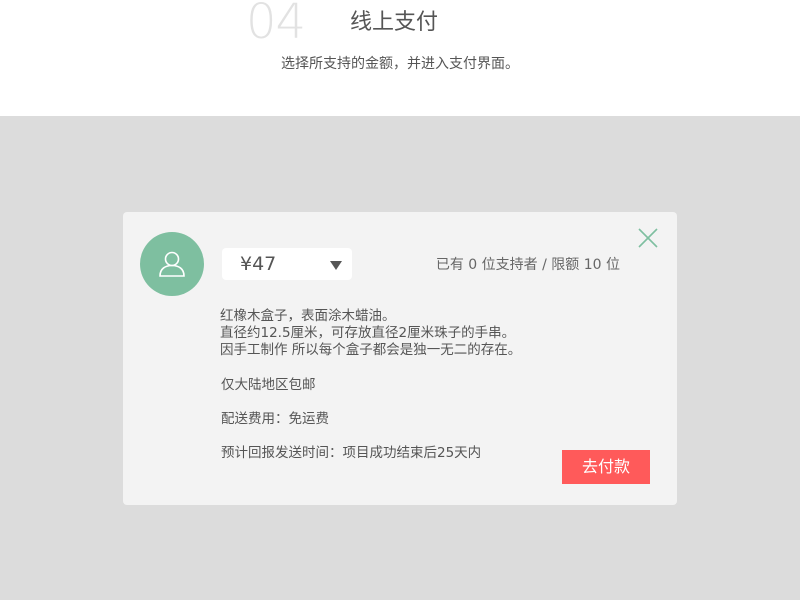 The width and height of the screenshot is (800, 600). What do you see at coordinates (276, 25) in the screenshot?
I see `step-number: 04` at bounding box center [276, 25].